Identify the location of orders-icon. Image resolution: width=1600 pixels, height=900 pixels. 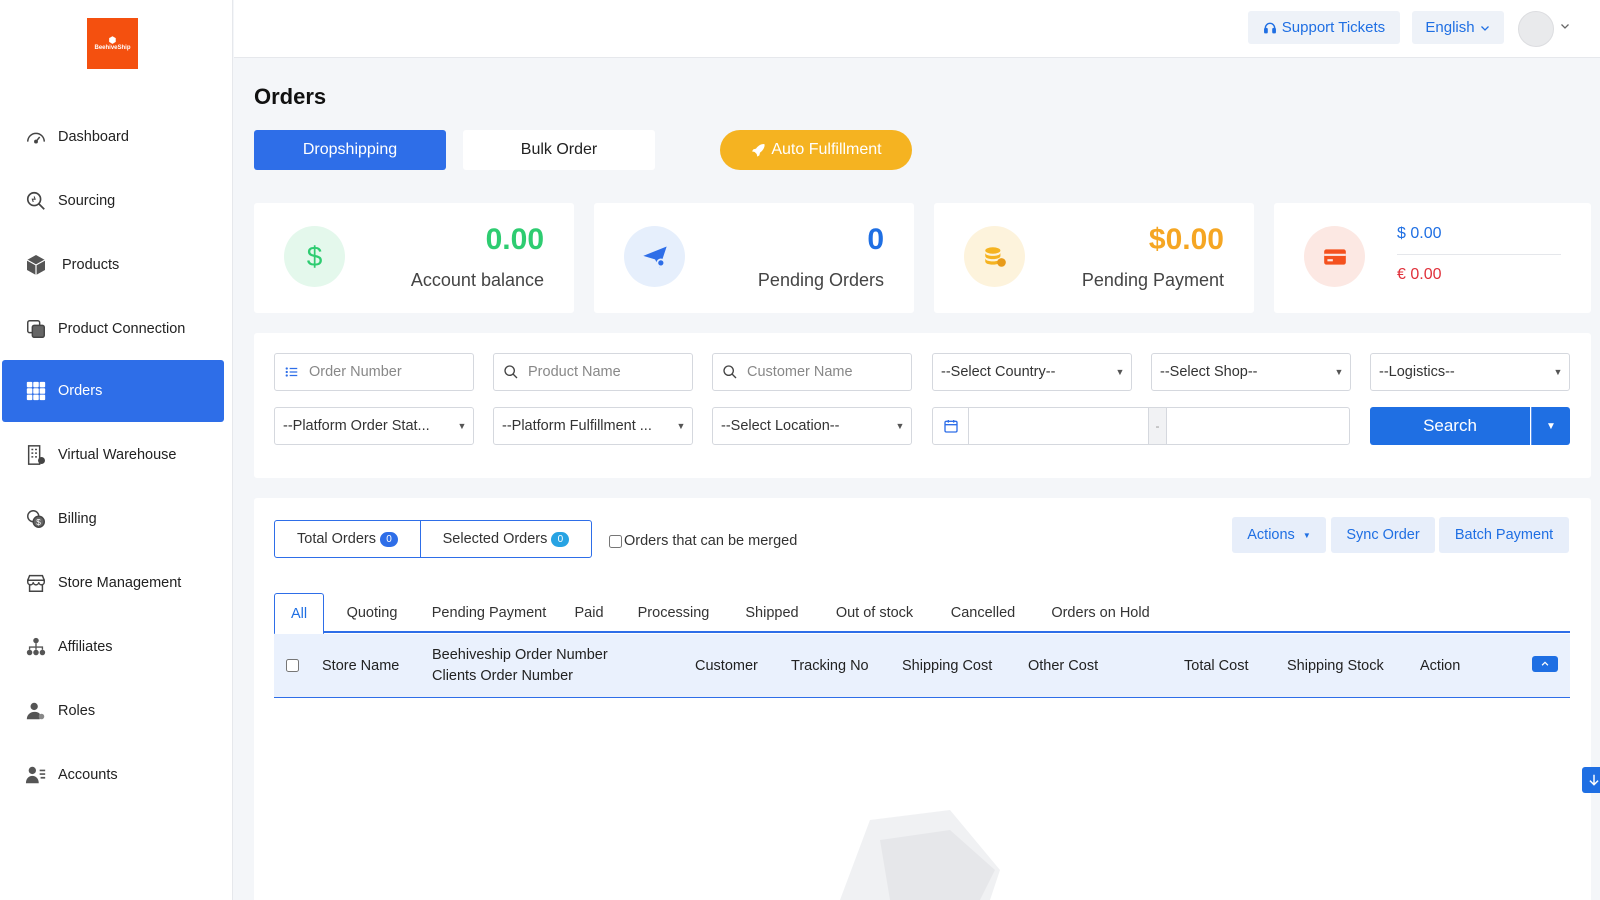
(36, 391).